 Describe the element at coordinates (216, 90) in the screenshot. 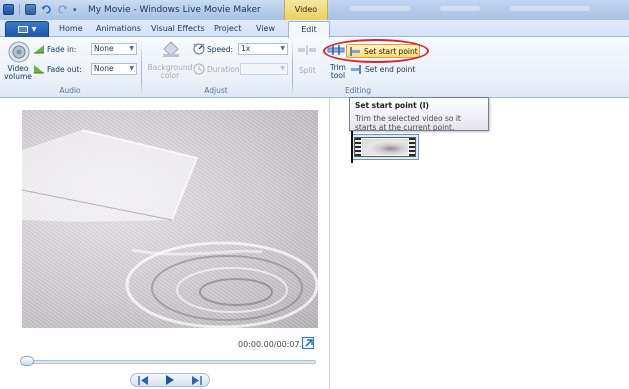

I see `group-label-adjust: Adjust` at that location.